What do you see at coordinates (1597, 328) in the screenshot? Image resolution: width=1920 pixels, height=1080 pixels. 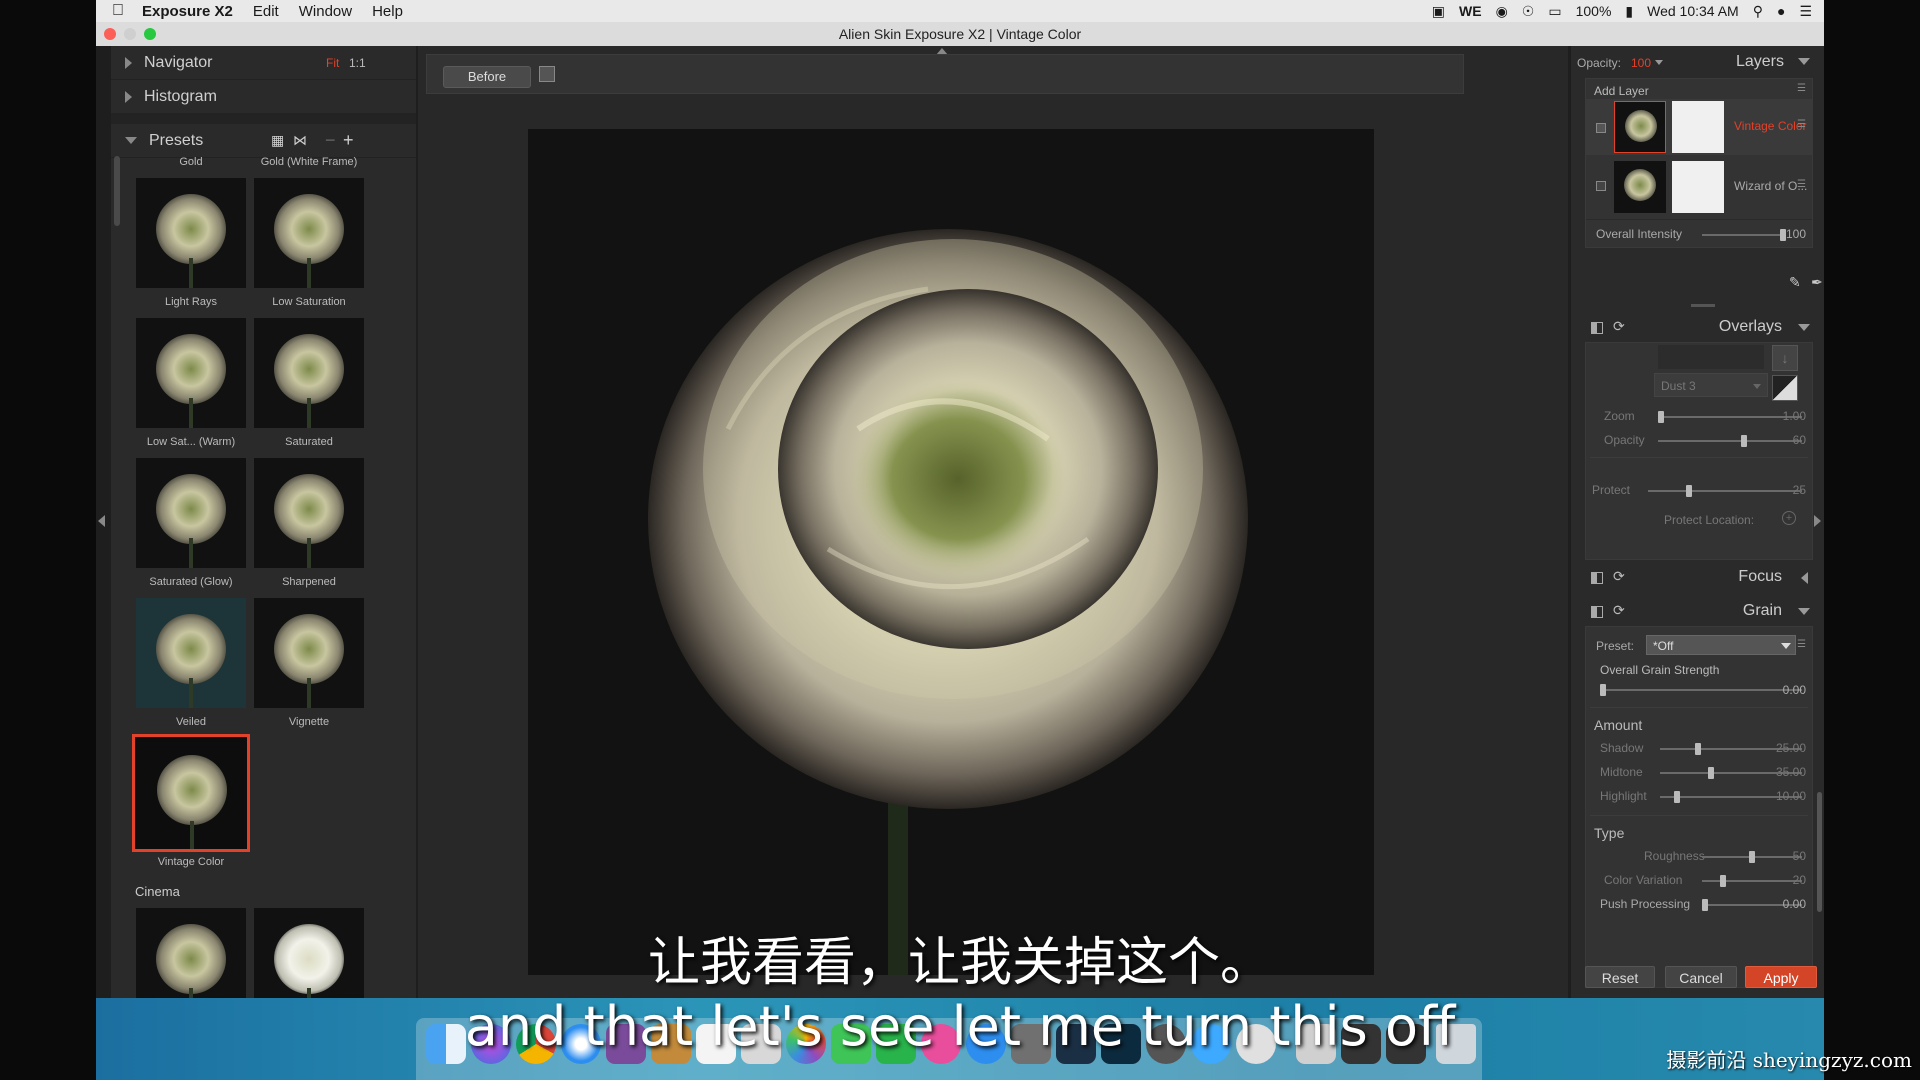 I see `overlays-toggle-icon` at bounding box center [1597, 328].